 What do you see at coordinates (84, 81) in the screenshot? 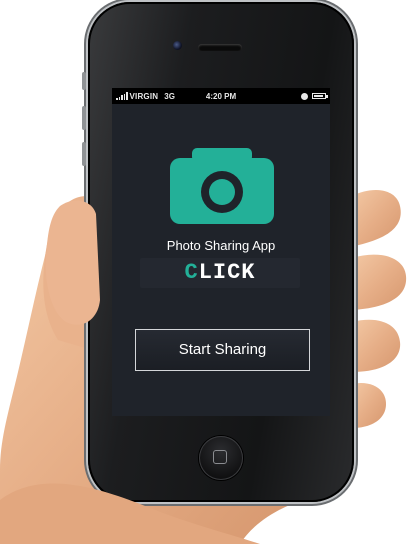
I see `silent-switch` at bounding box center [84, 81].